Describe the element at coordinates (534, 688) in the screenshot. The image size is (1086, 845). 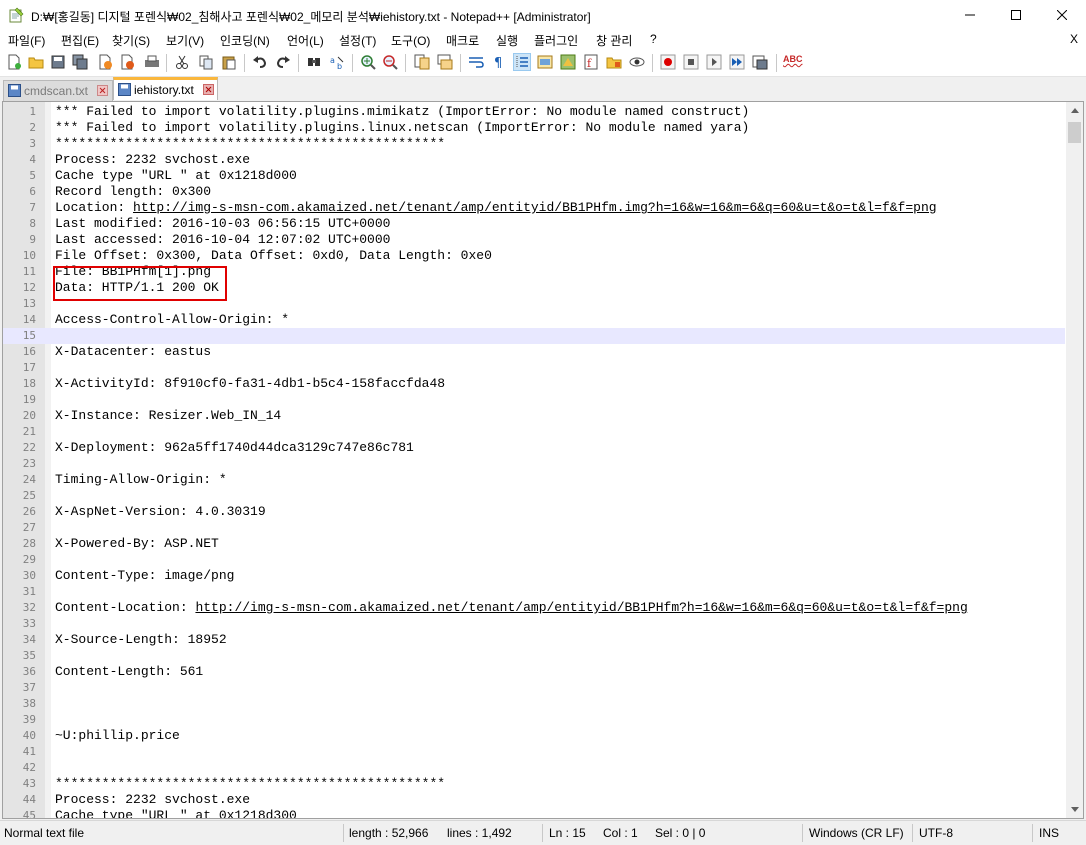
I see `editor-line: 37` at that location.